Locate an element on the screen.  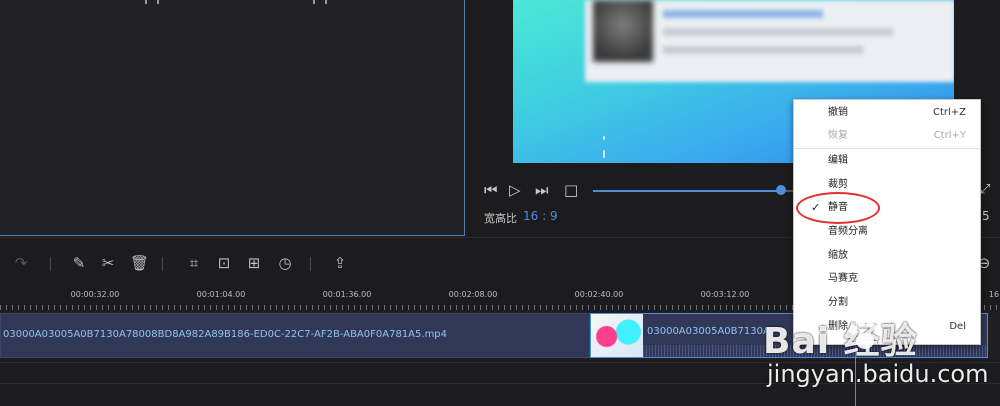
annotation-ring is located at coordinates (838, 208).